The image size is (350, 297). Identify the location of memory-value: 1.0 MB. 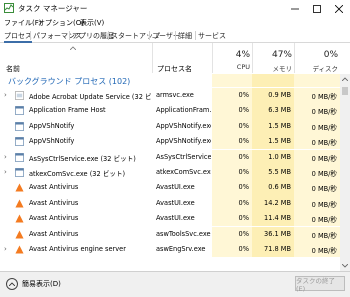
(279, 156).